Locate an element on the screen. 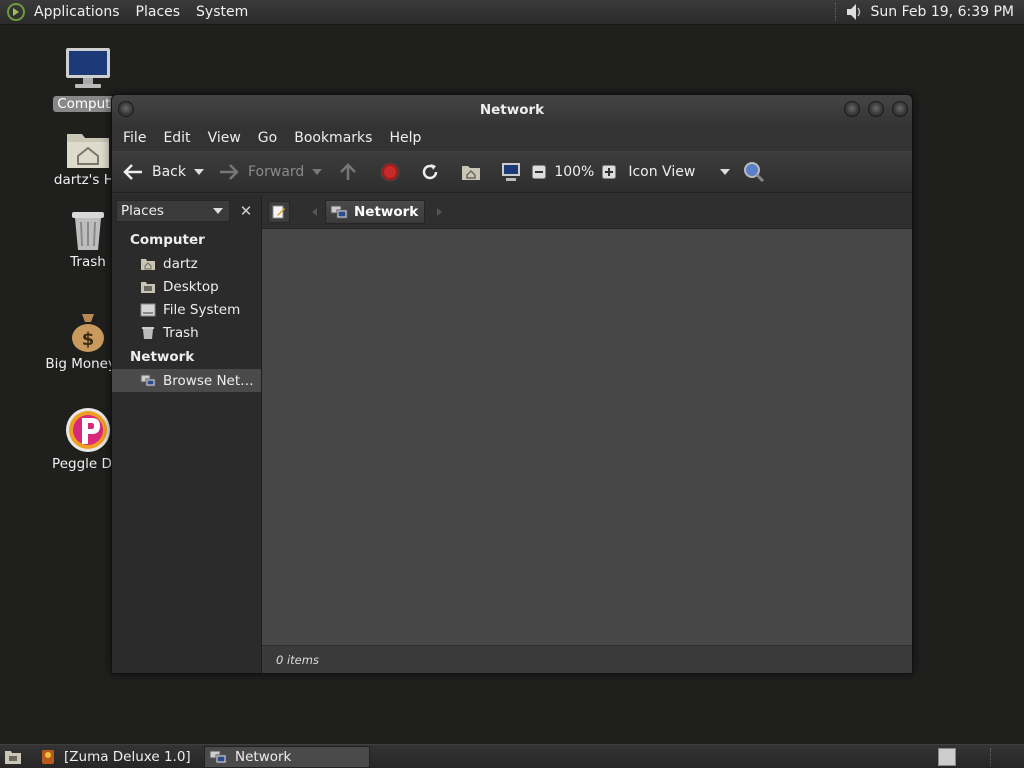 The image size is (1024, 768). clock: Sun Feb 19, 6:39 PM is located at coordinates (944, 12).